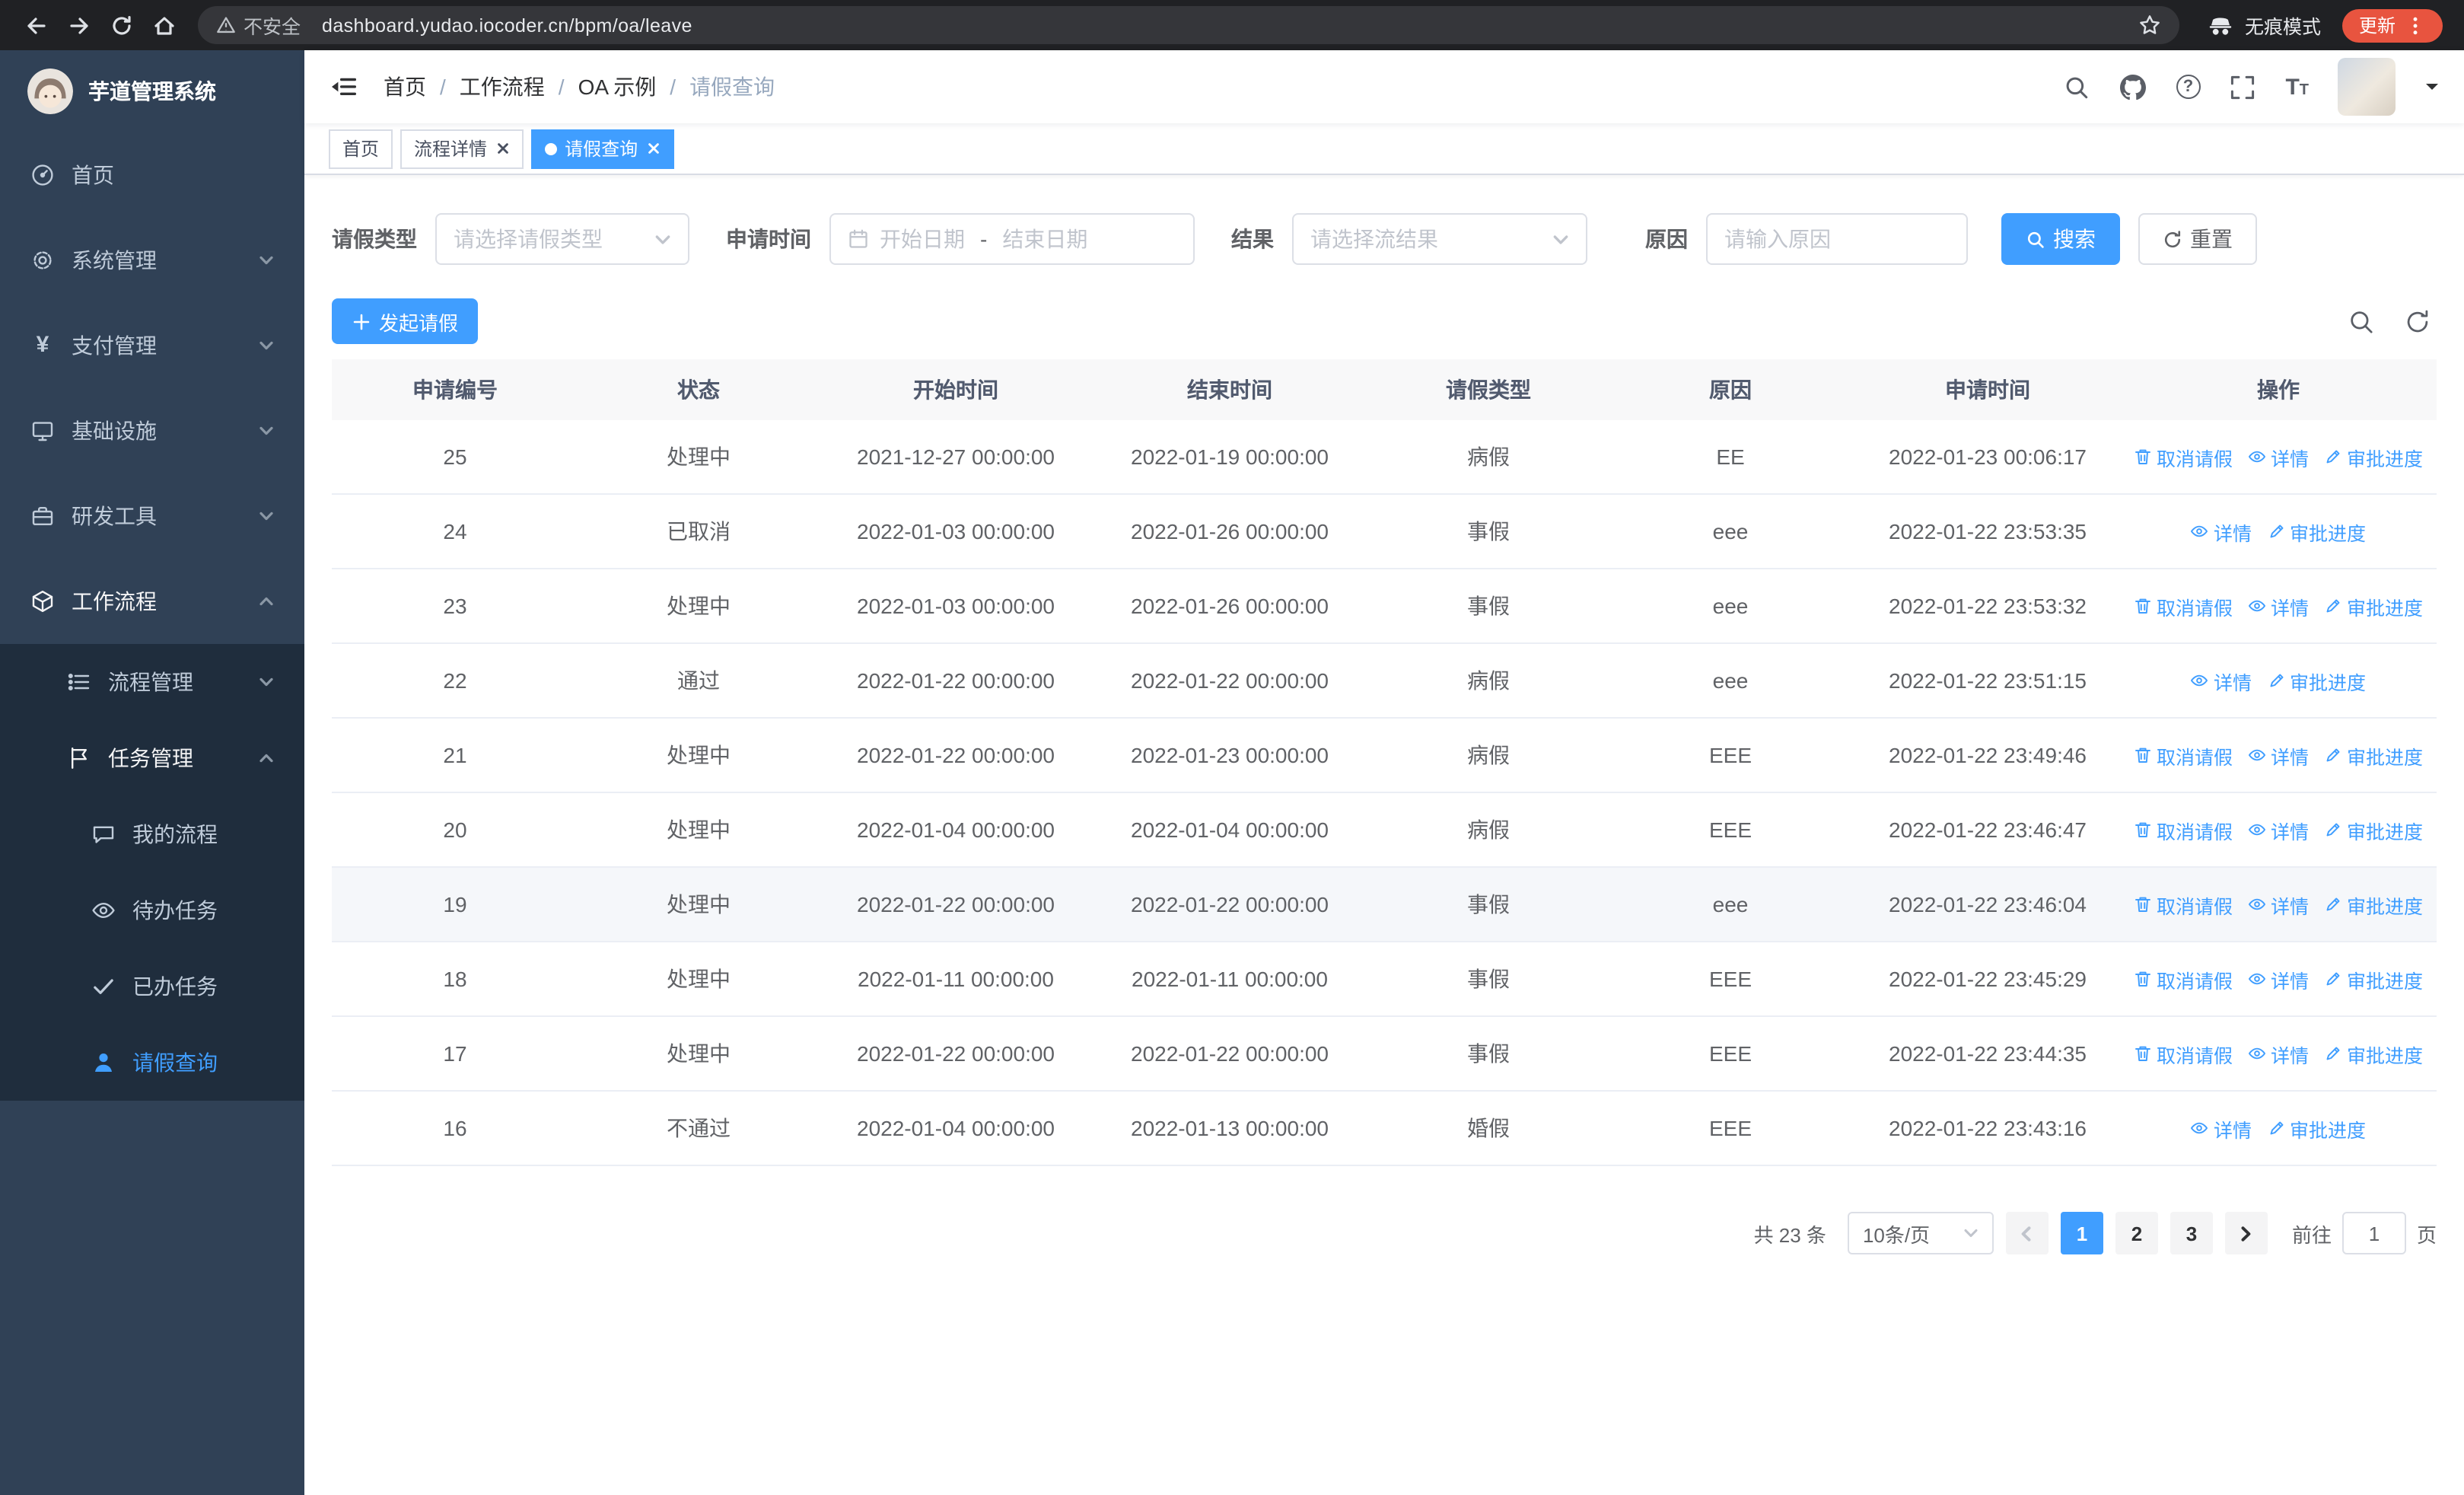  Describe the element at coordinates (2297, 87) in the screenshot. I see `font-size-icon: TT` at that location.